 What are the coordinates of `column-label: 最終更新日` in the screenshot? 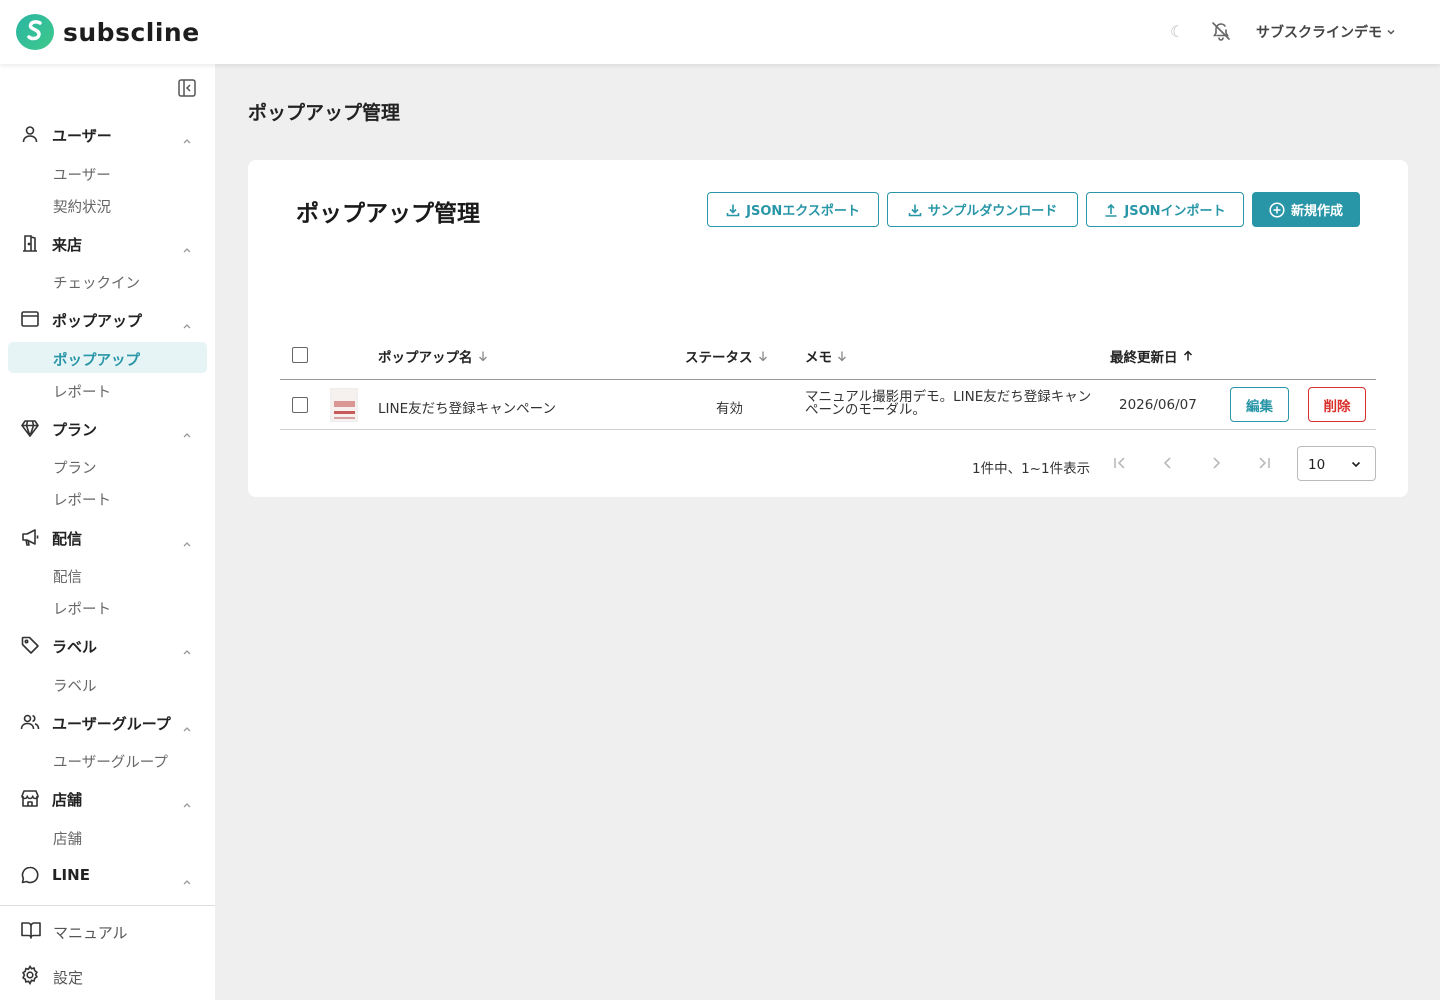 It's located at (1144, 358).